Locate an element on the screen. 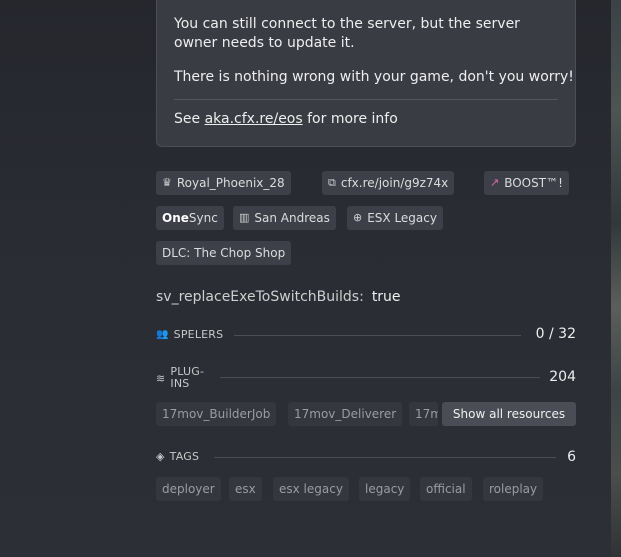 Image resolution: width=621 pixels, height=557 pixels. dlc-name: DLC: The Chop Shop is located at coordinates (224, 253).